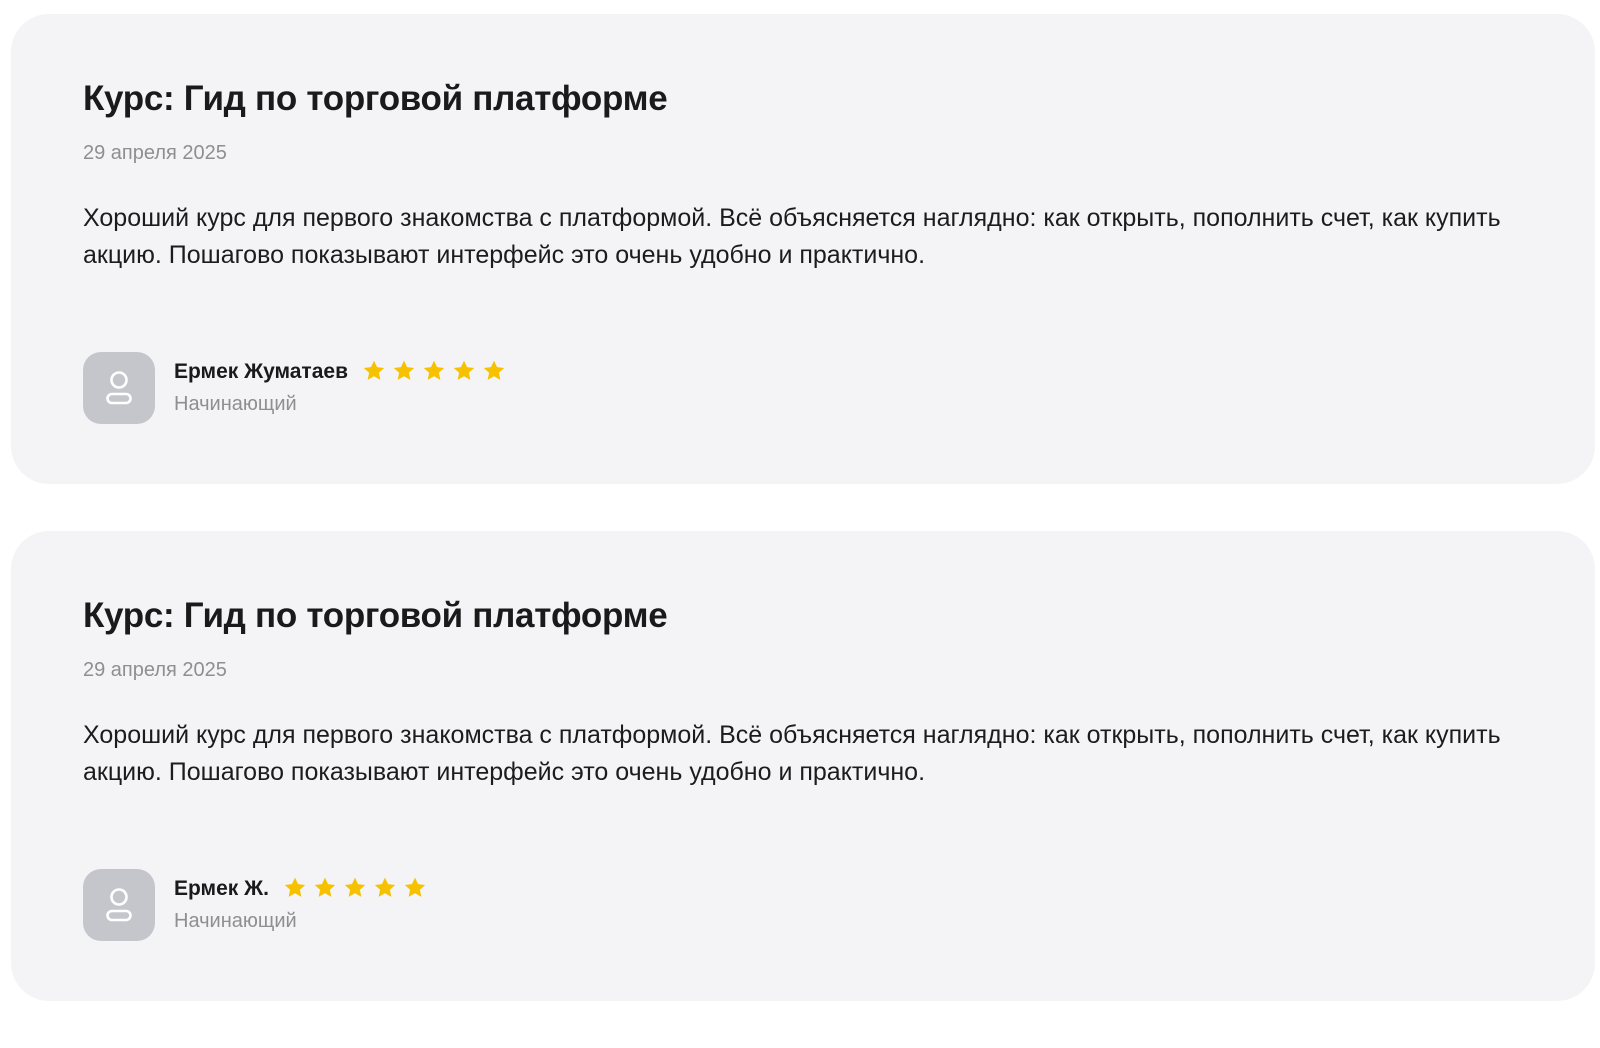 This screenshot has height=1048, width=1600. Describe the element at coordinates (221, 888) in the screenshot. I see `author-name: Ермек Ж.` at that location.